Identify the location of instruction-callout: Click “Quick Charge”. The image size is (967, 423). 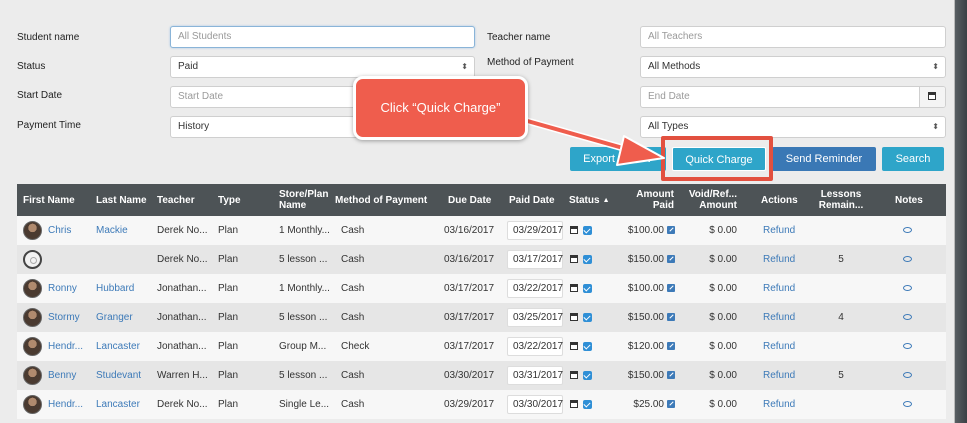
(440, 108).